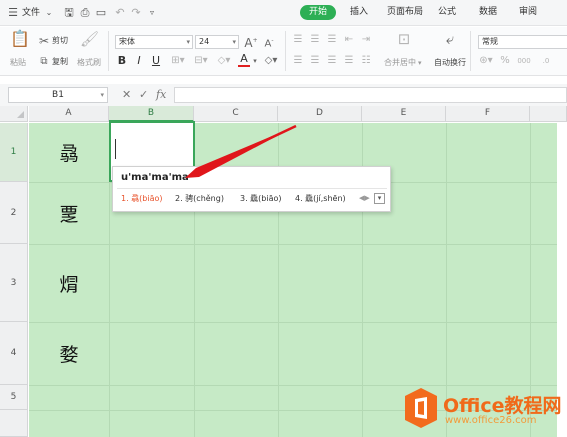  I want to click on annotation-arrow, so click(241, 151).